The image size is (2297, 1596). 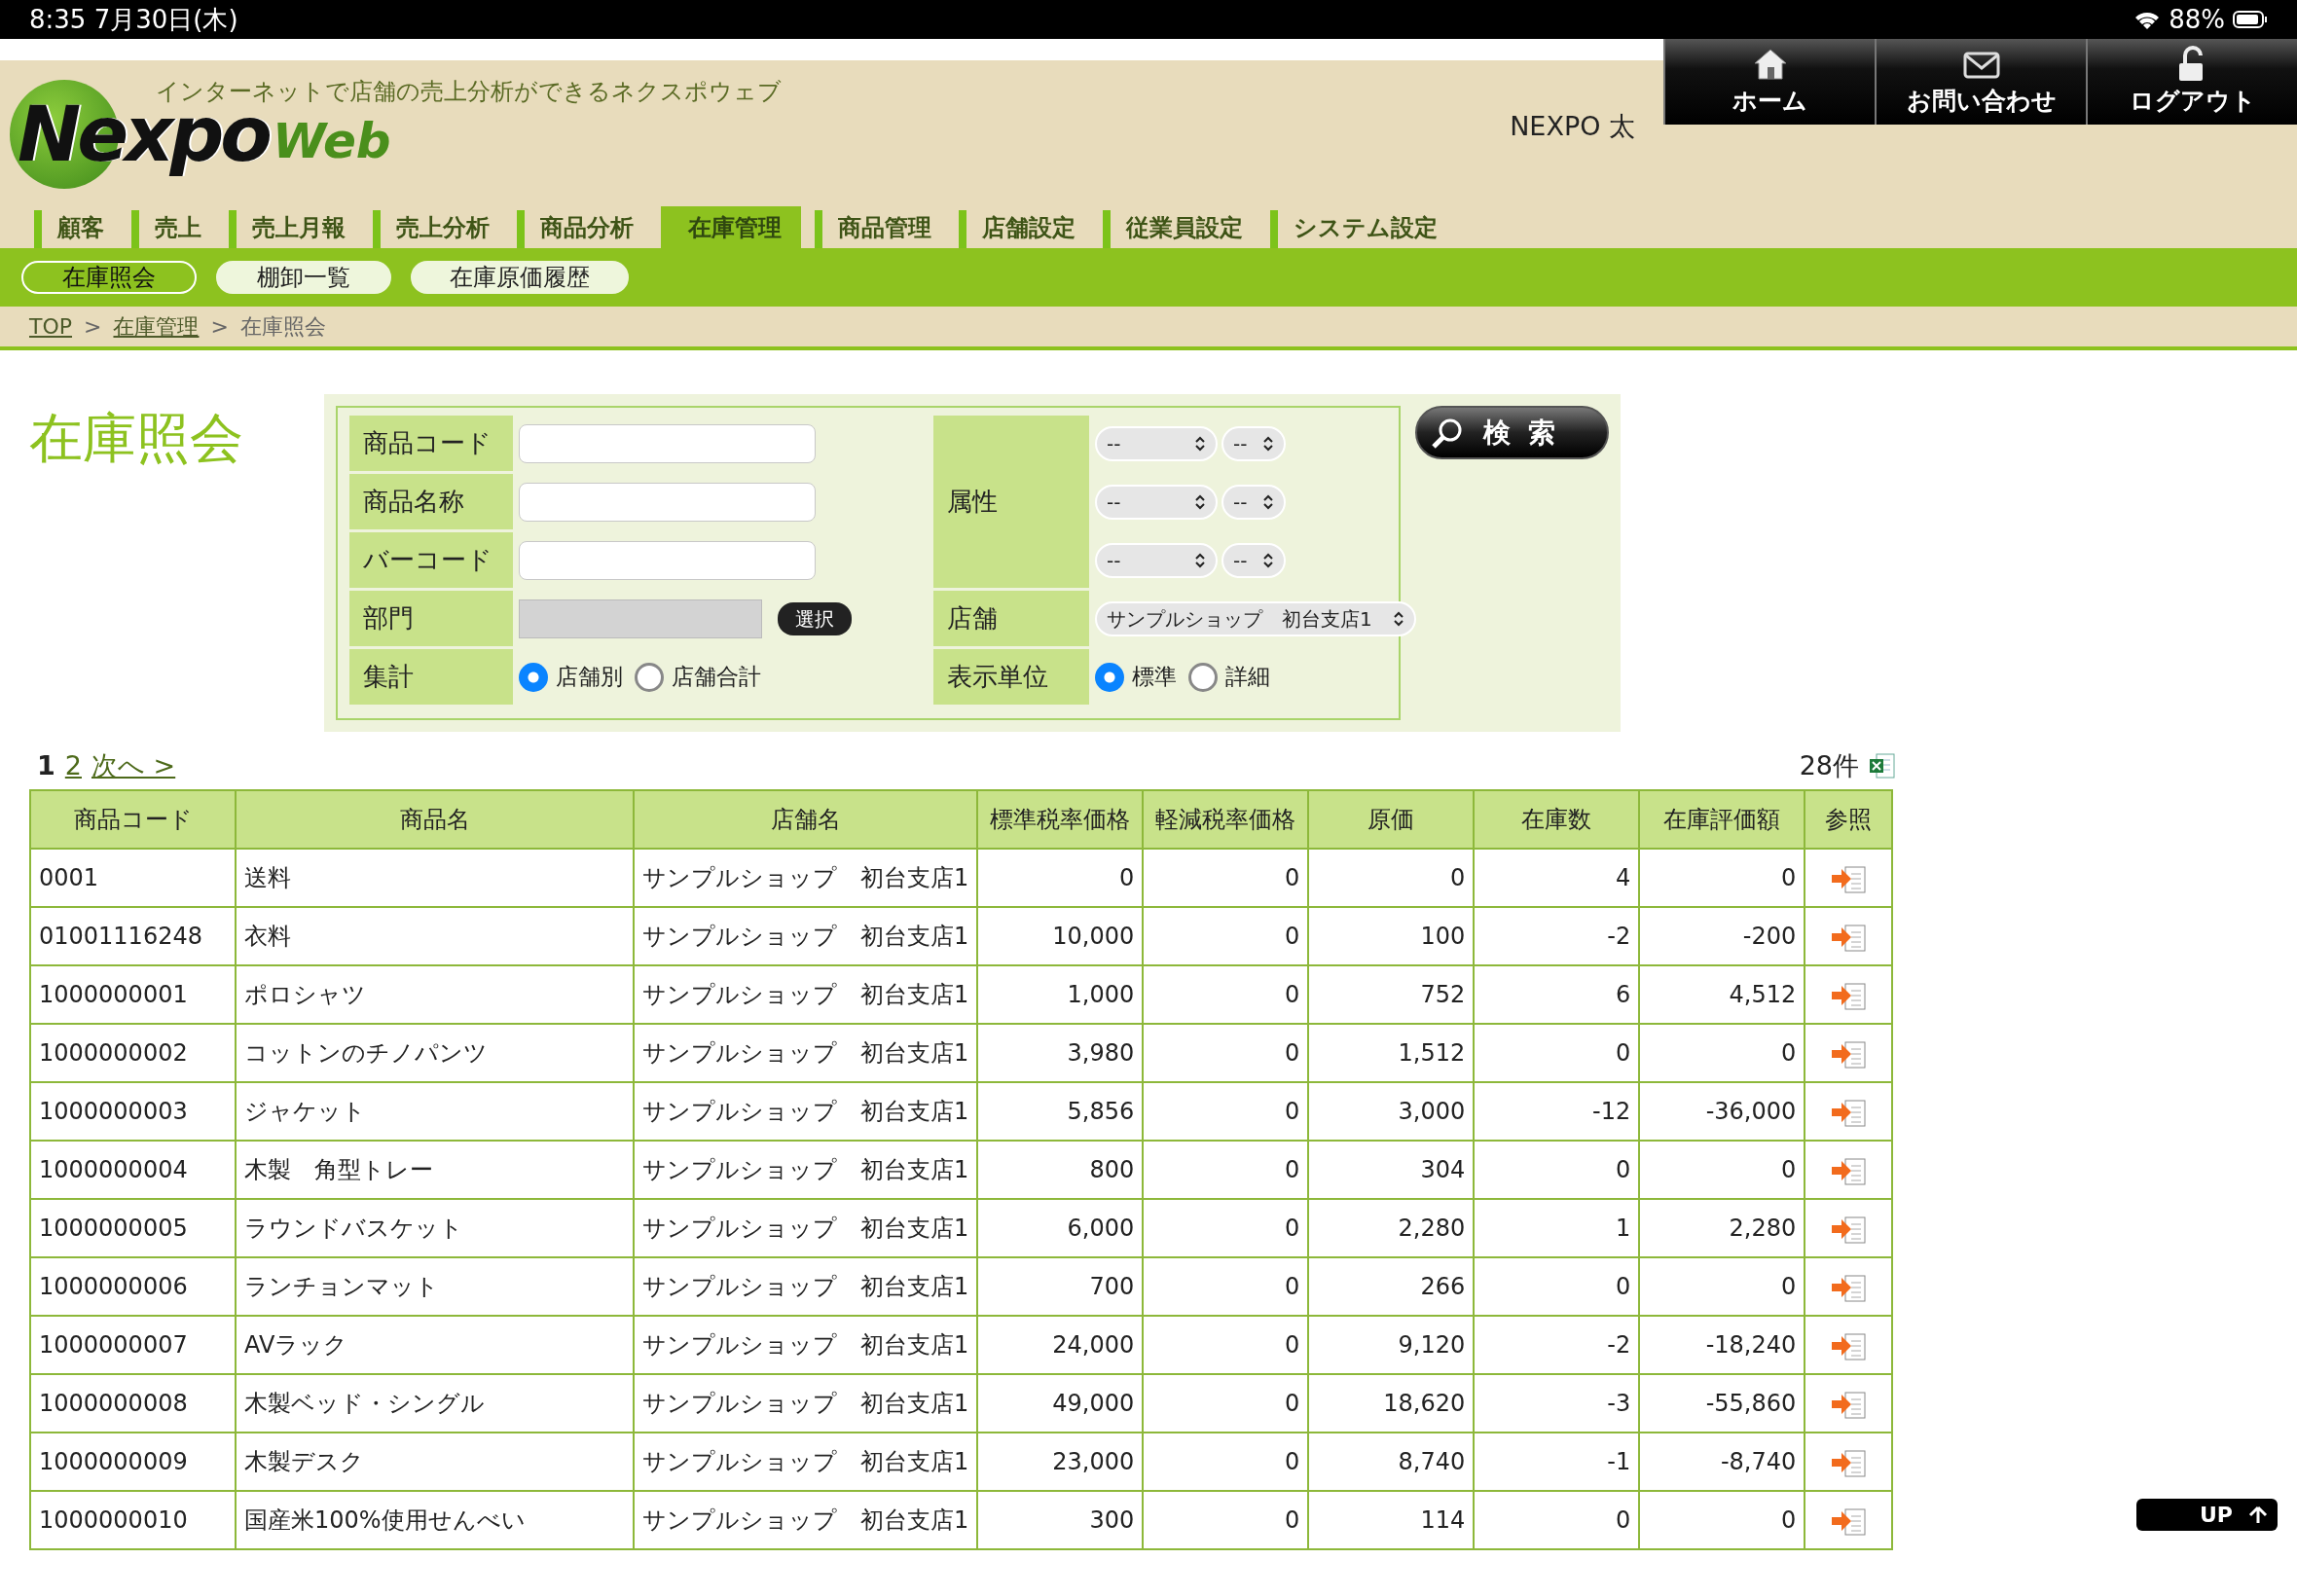 I want to click on table-cell: 3,980, so click(x=1061, y=1053).